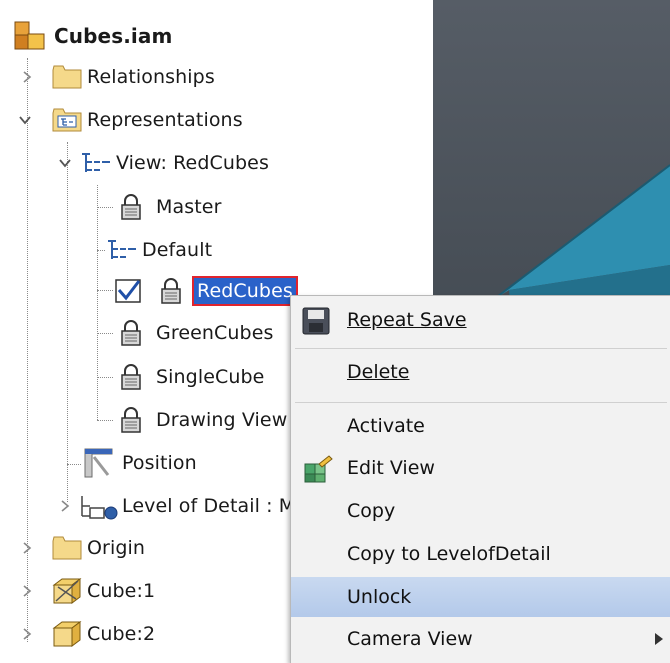 The width and height of the screenshot is (670, 663). Describe the element at coordinates (480, 597) in the screenshot. I see `menu-item-unlock: Unlock` at that location.